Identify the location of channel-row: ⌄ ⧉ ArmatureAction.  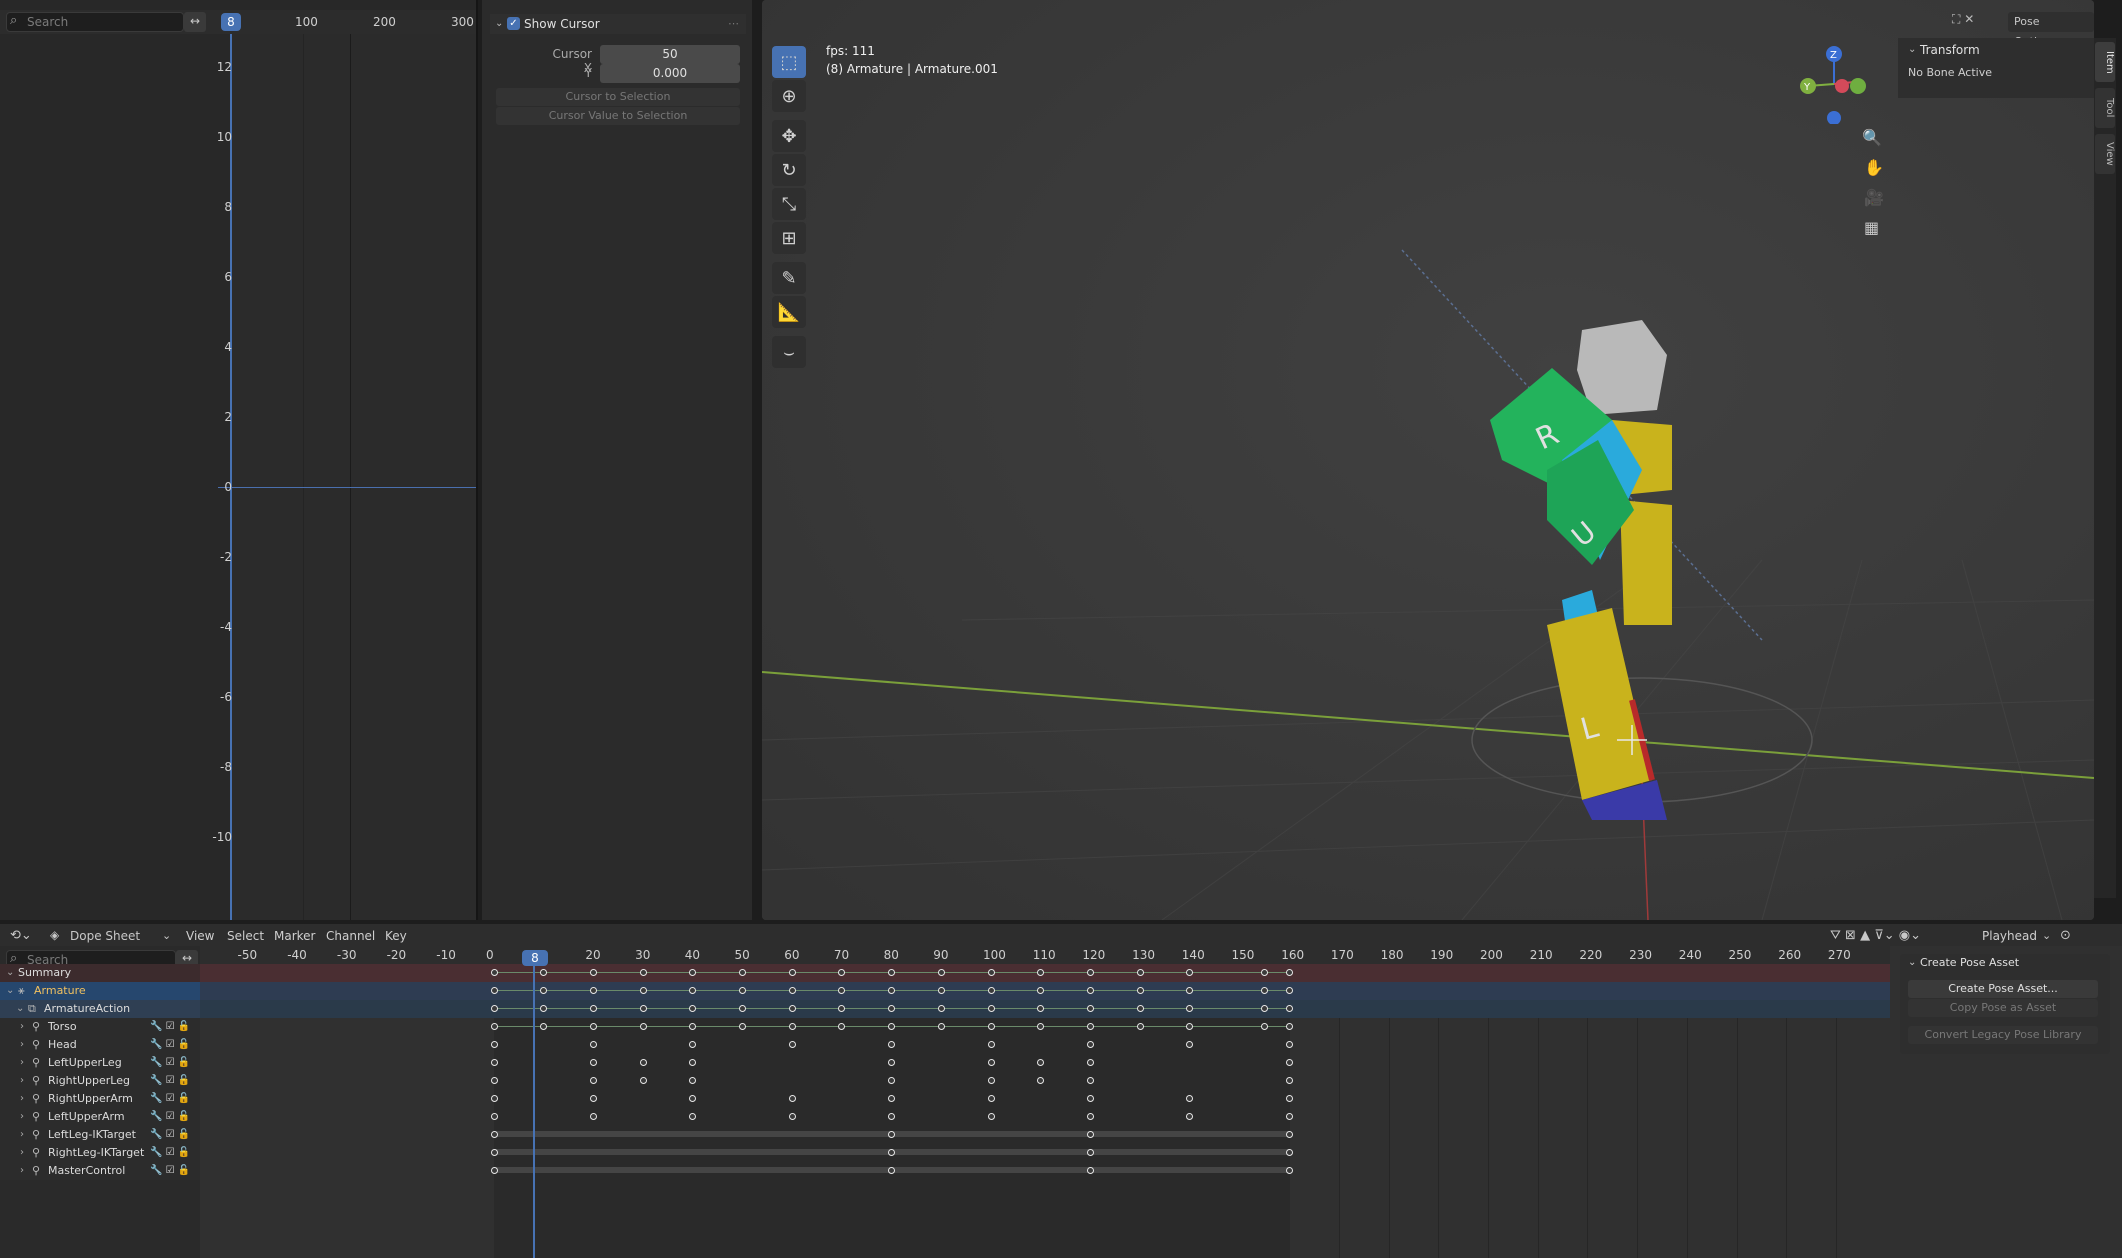
(100, 1009).